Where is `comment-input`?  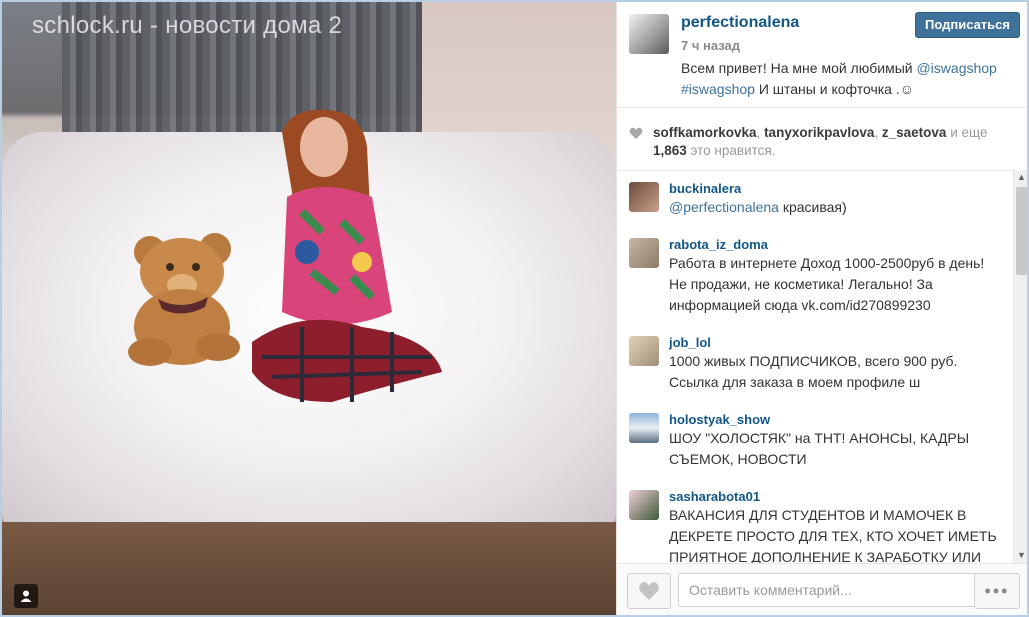
comment-input is located at coordinates (828, 590).